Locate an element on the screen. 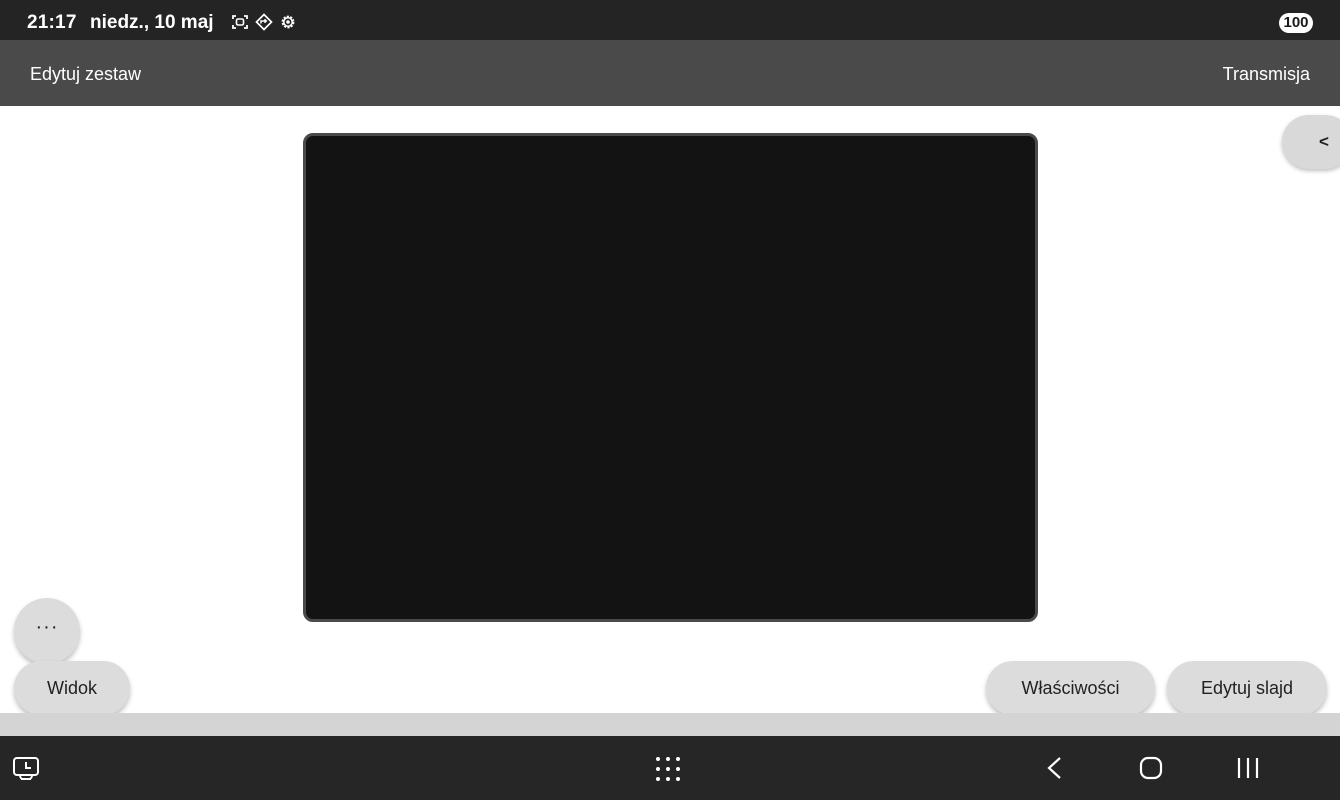 The height and width of the screenshot is (800, 1340). recents-icon is located at coordinates (1248, 768).